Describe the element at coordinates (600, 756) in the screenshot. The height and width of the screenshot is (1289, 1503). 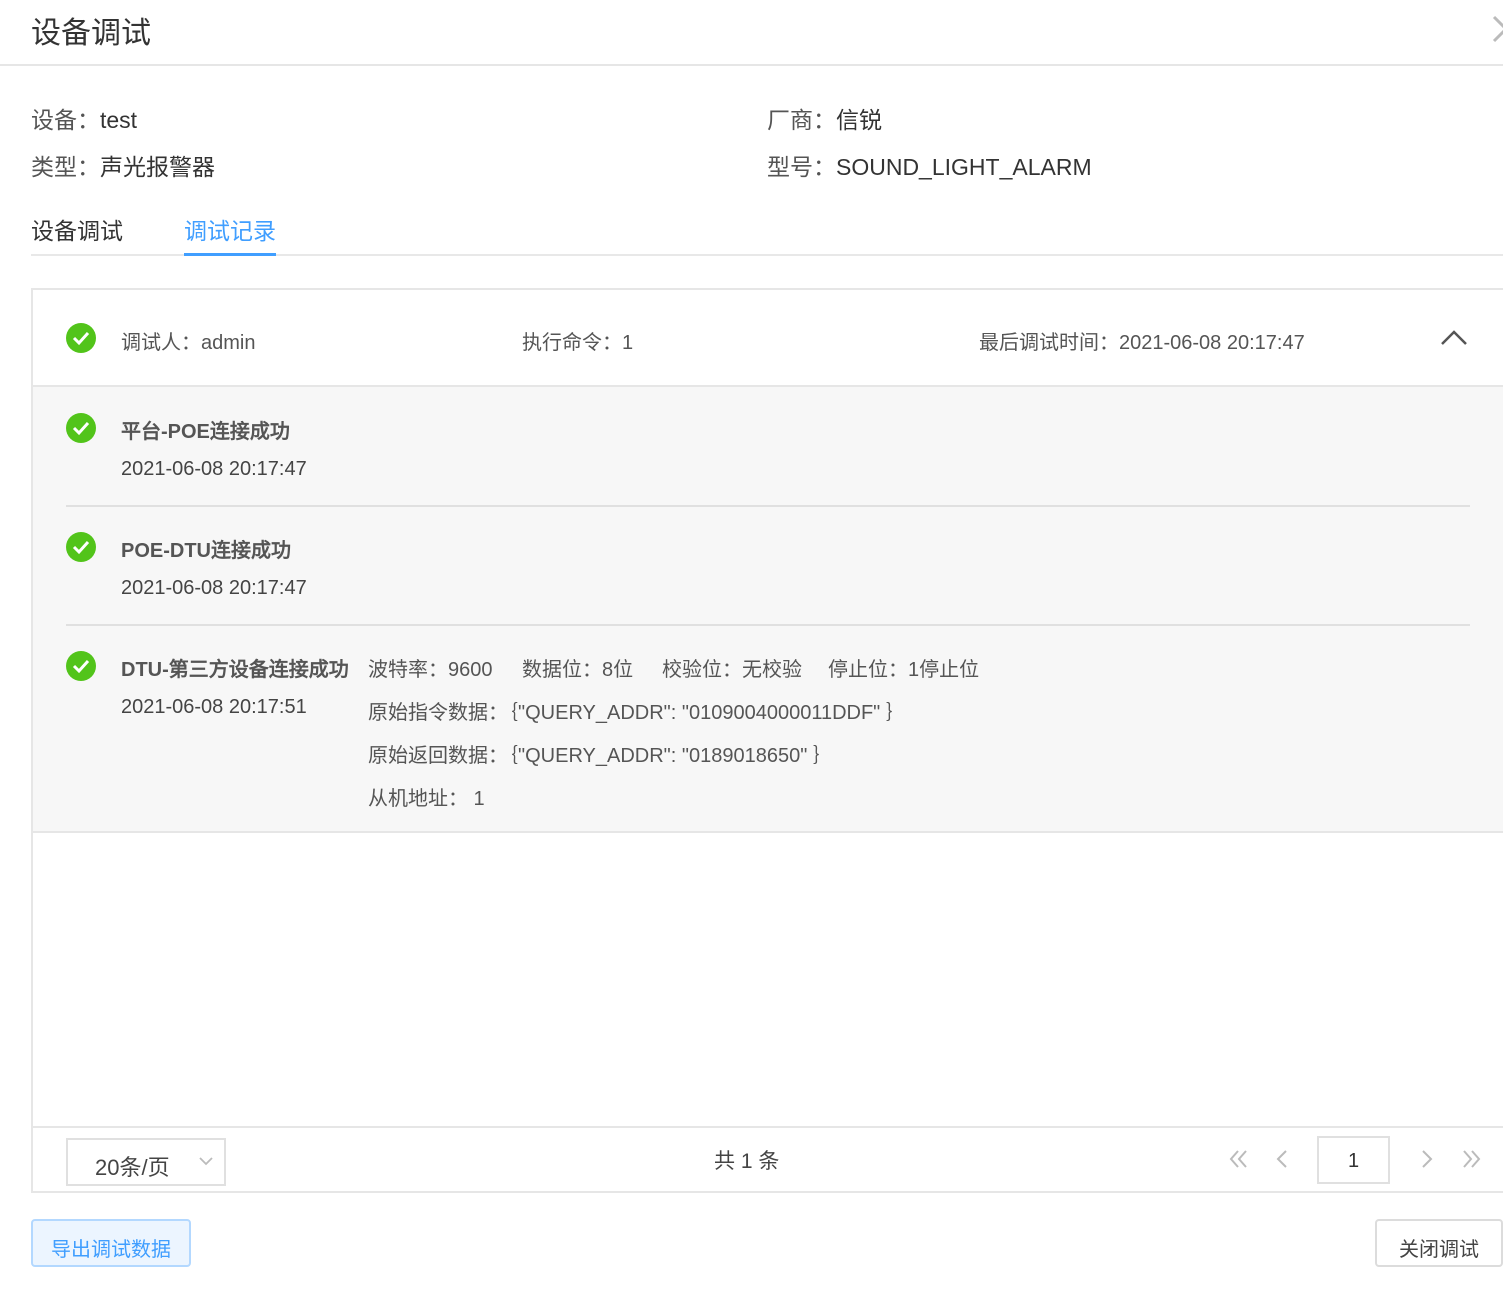
I see `raw-response-data: 原始返回数据：｛"QUERY_ADDR": "0189018650" ｝` at that location.